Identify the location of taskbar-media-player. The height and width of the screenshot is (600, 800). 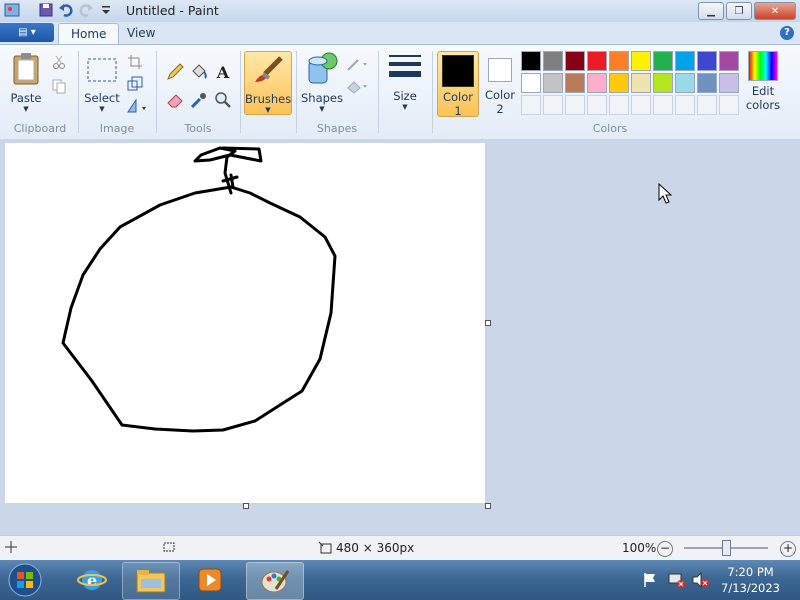
(210, 580).